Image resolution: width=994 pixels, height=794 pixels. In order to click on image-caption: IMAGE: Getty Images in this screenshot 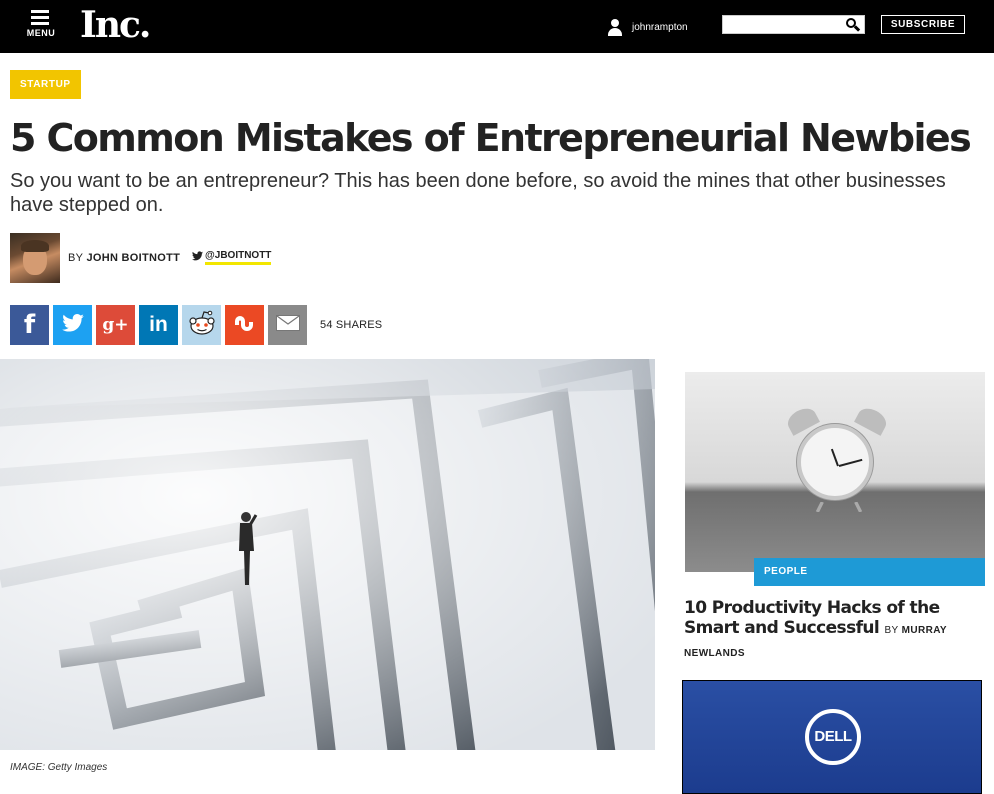, I will do `click(59, 767)`.